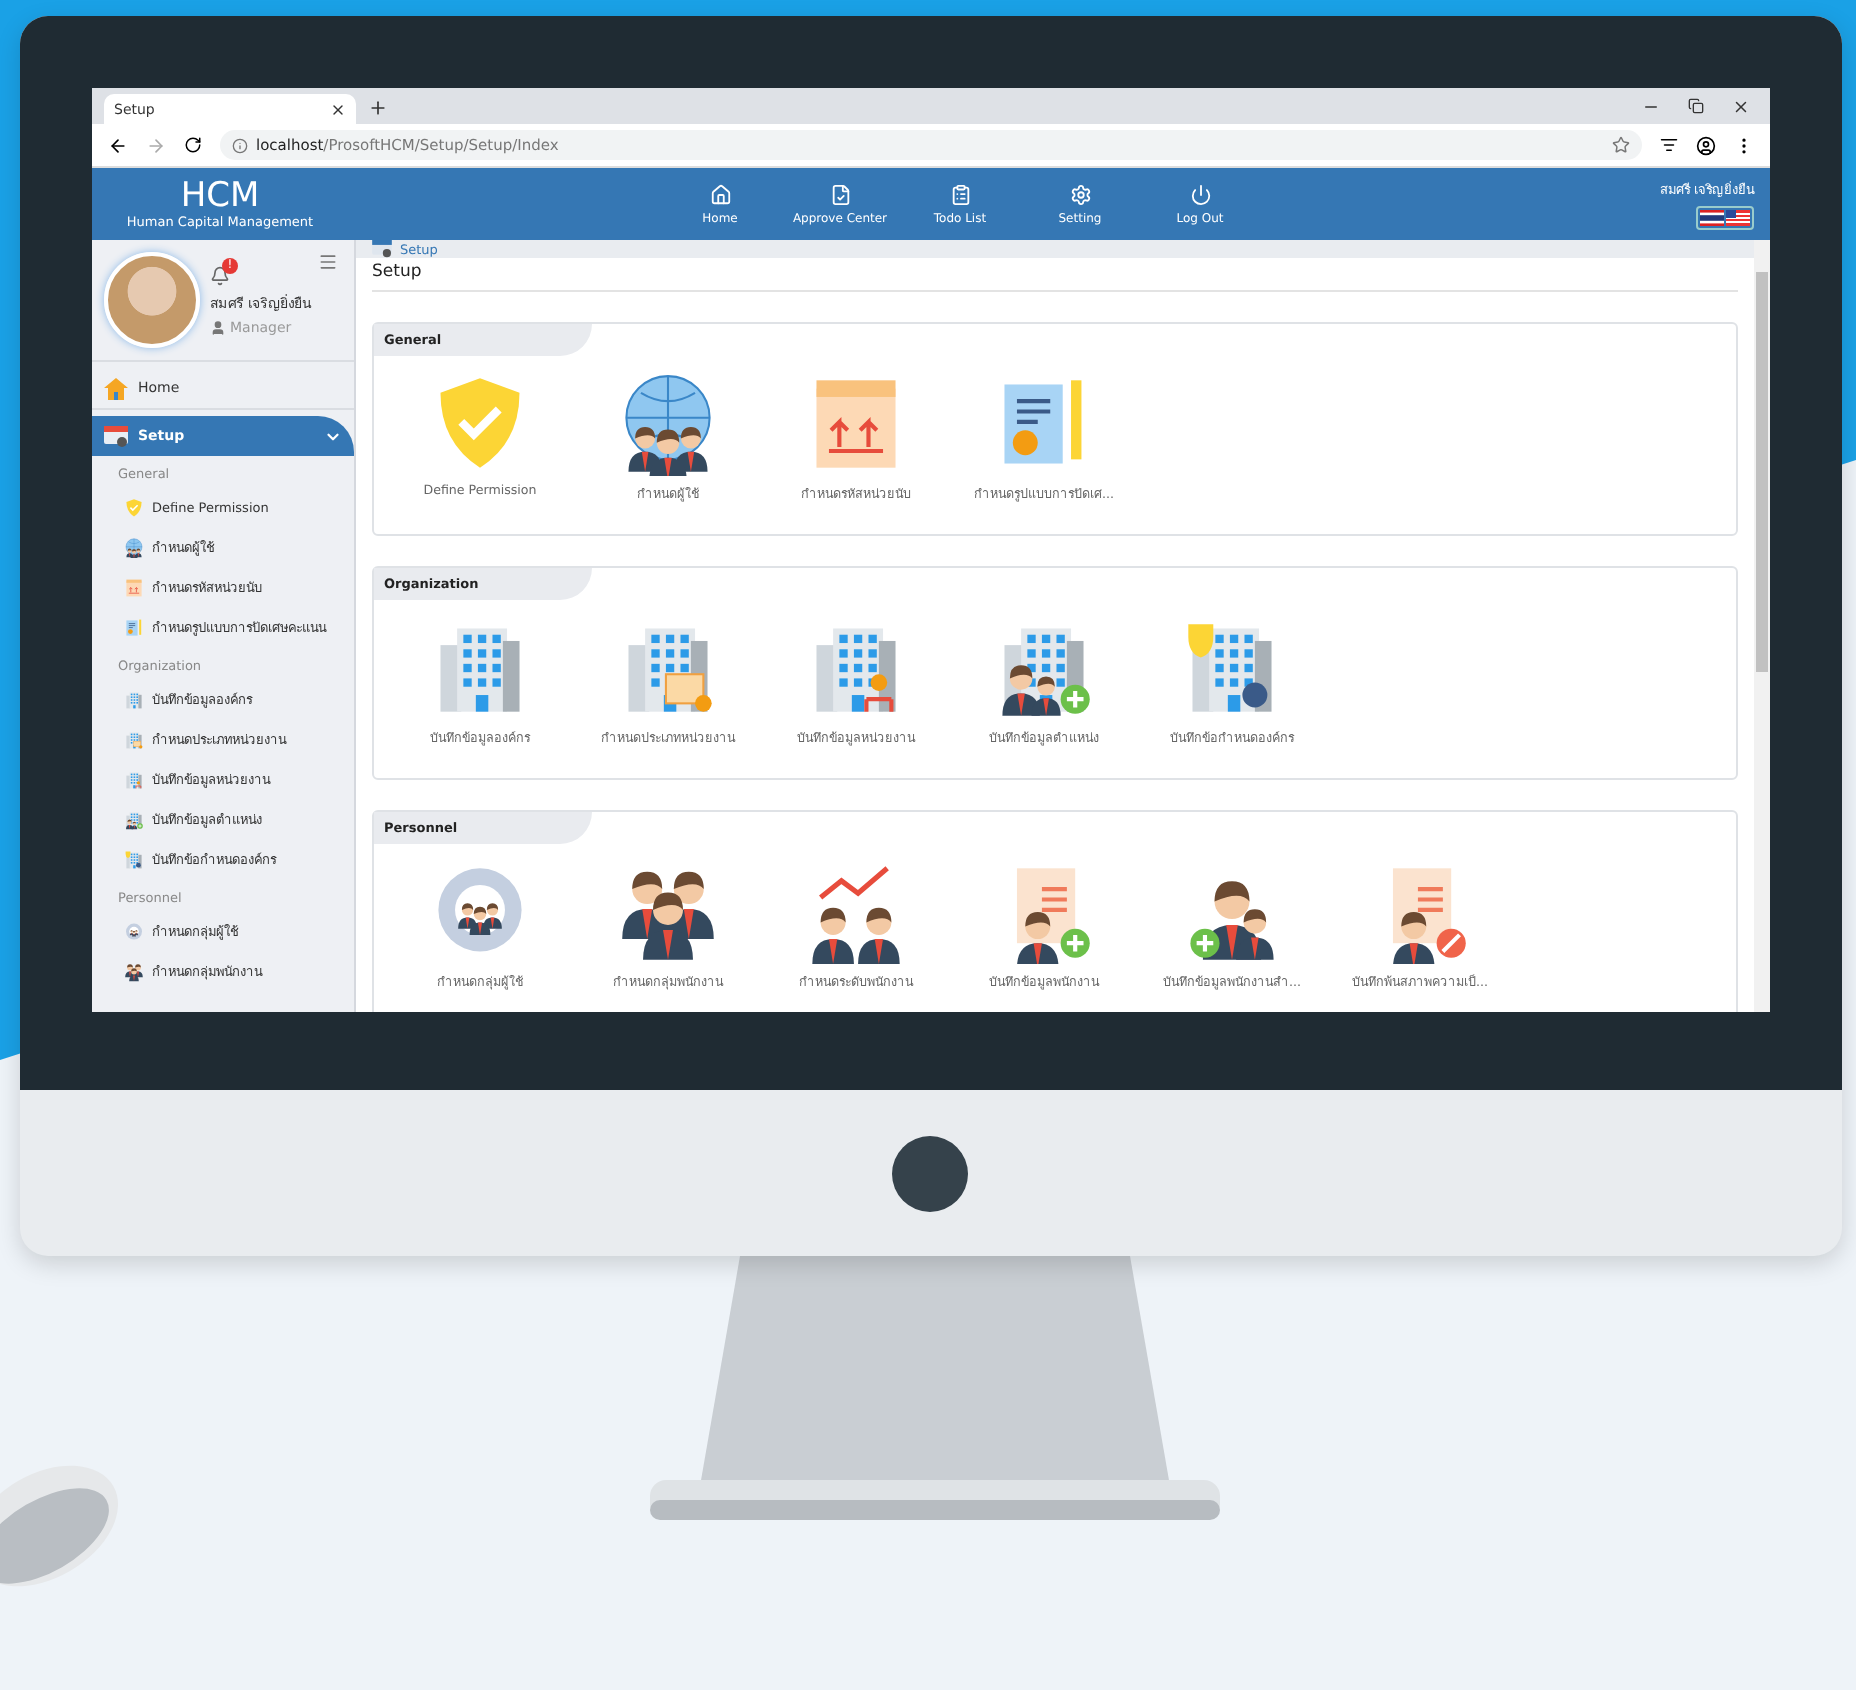  What do you see at coordinates (1696, 105) in the screenshot?
I see `restore-icon` at bounding box center [1696, 105].